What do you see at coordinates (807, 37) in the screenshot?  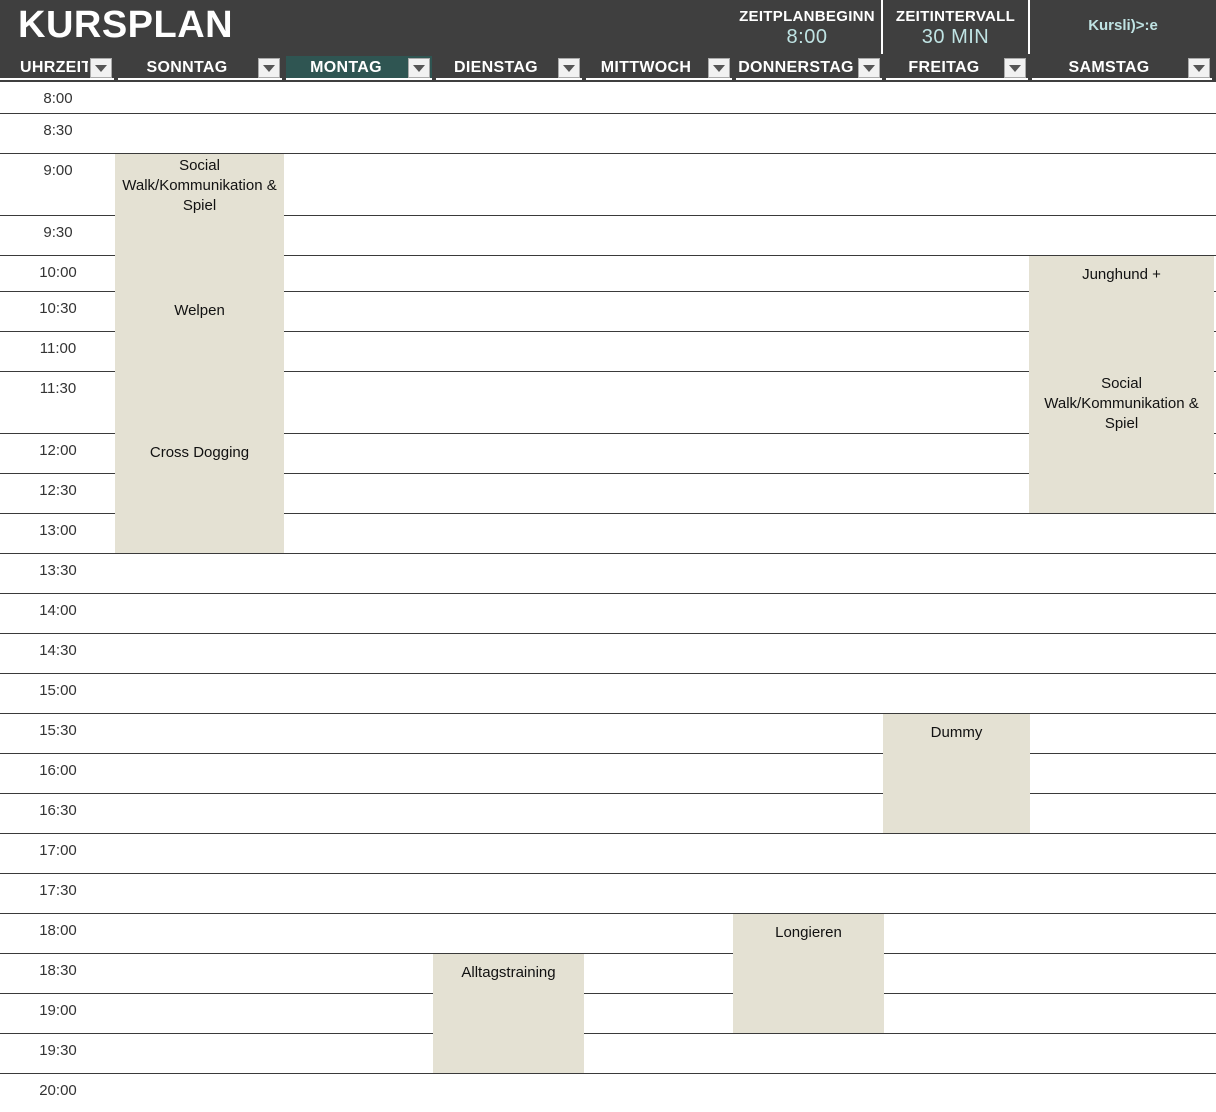 I see `schedule-start-value: 8:00` at bounding box center [807, 37].